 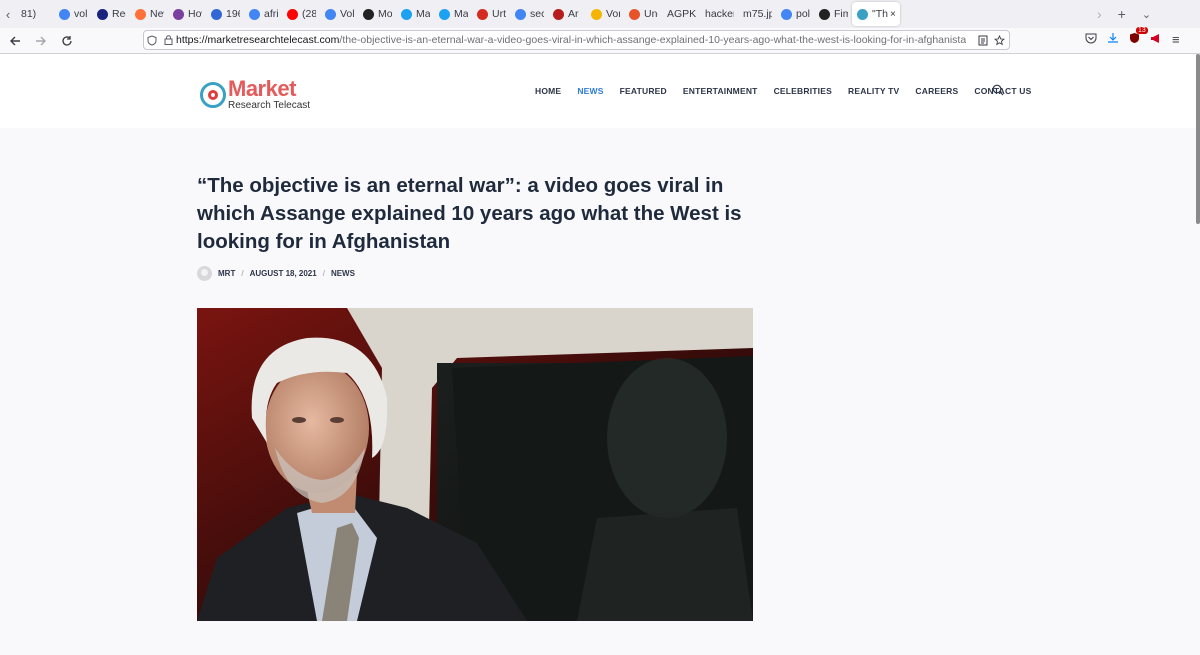 I want to click on search-icon, so click(x=998, y=90).